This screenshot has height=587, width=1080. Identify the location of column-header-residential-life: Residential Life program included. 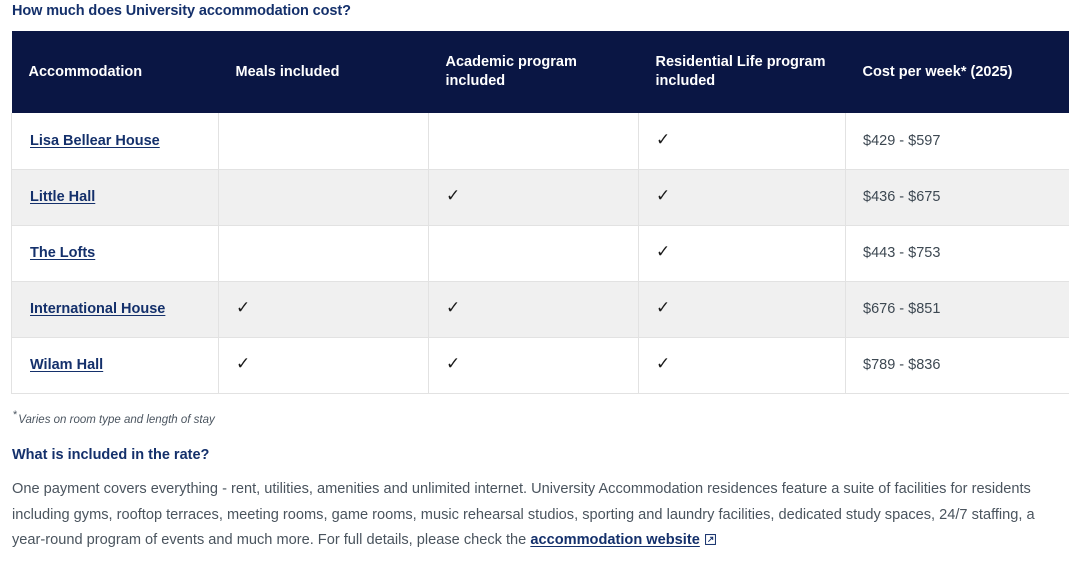
(742, 72).